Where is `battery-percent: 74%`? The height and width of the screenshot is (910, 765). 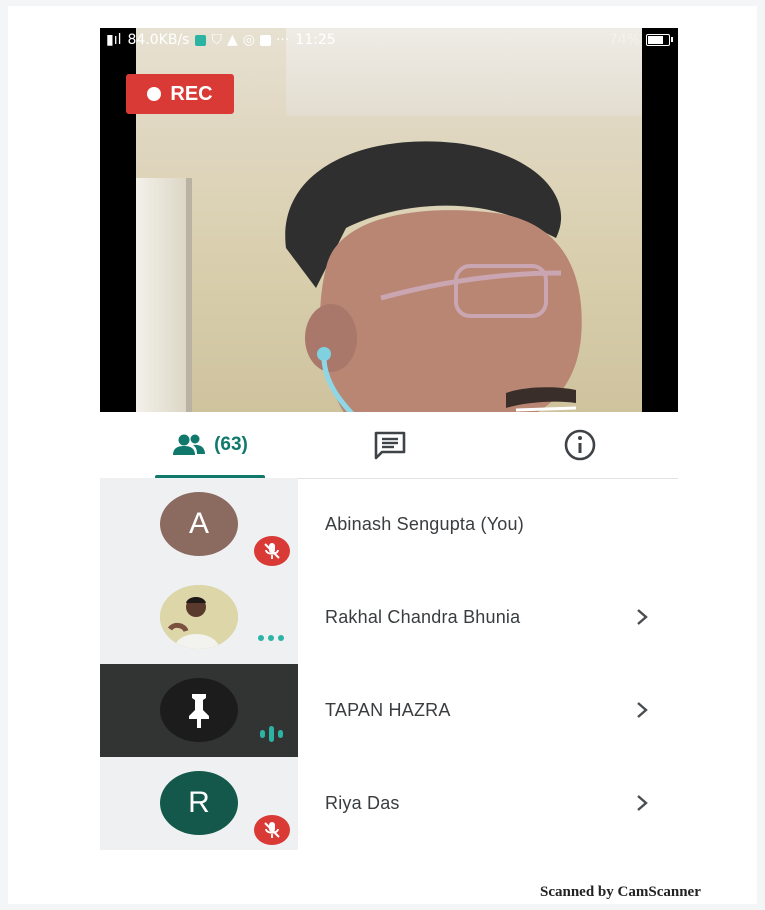
battery-percent: 74% is located at coordinates (624, 40).